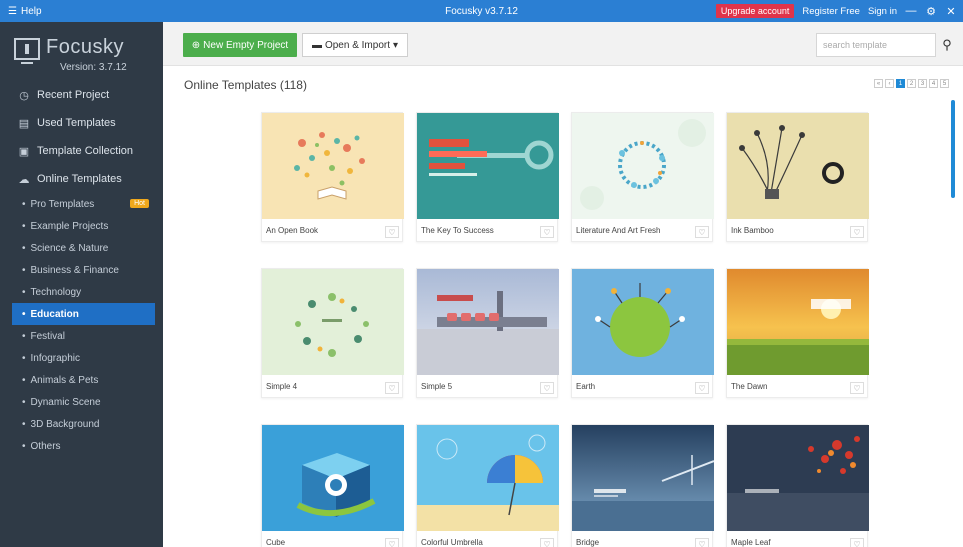  I want to click on sidebar-item-label: Online Templates, so click(79, 179).